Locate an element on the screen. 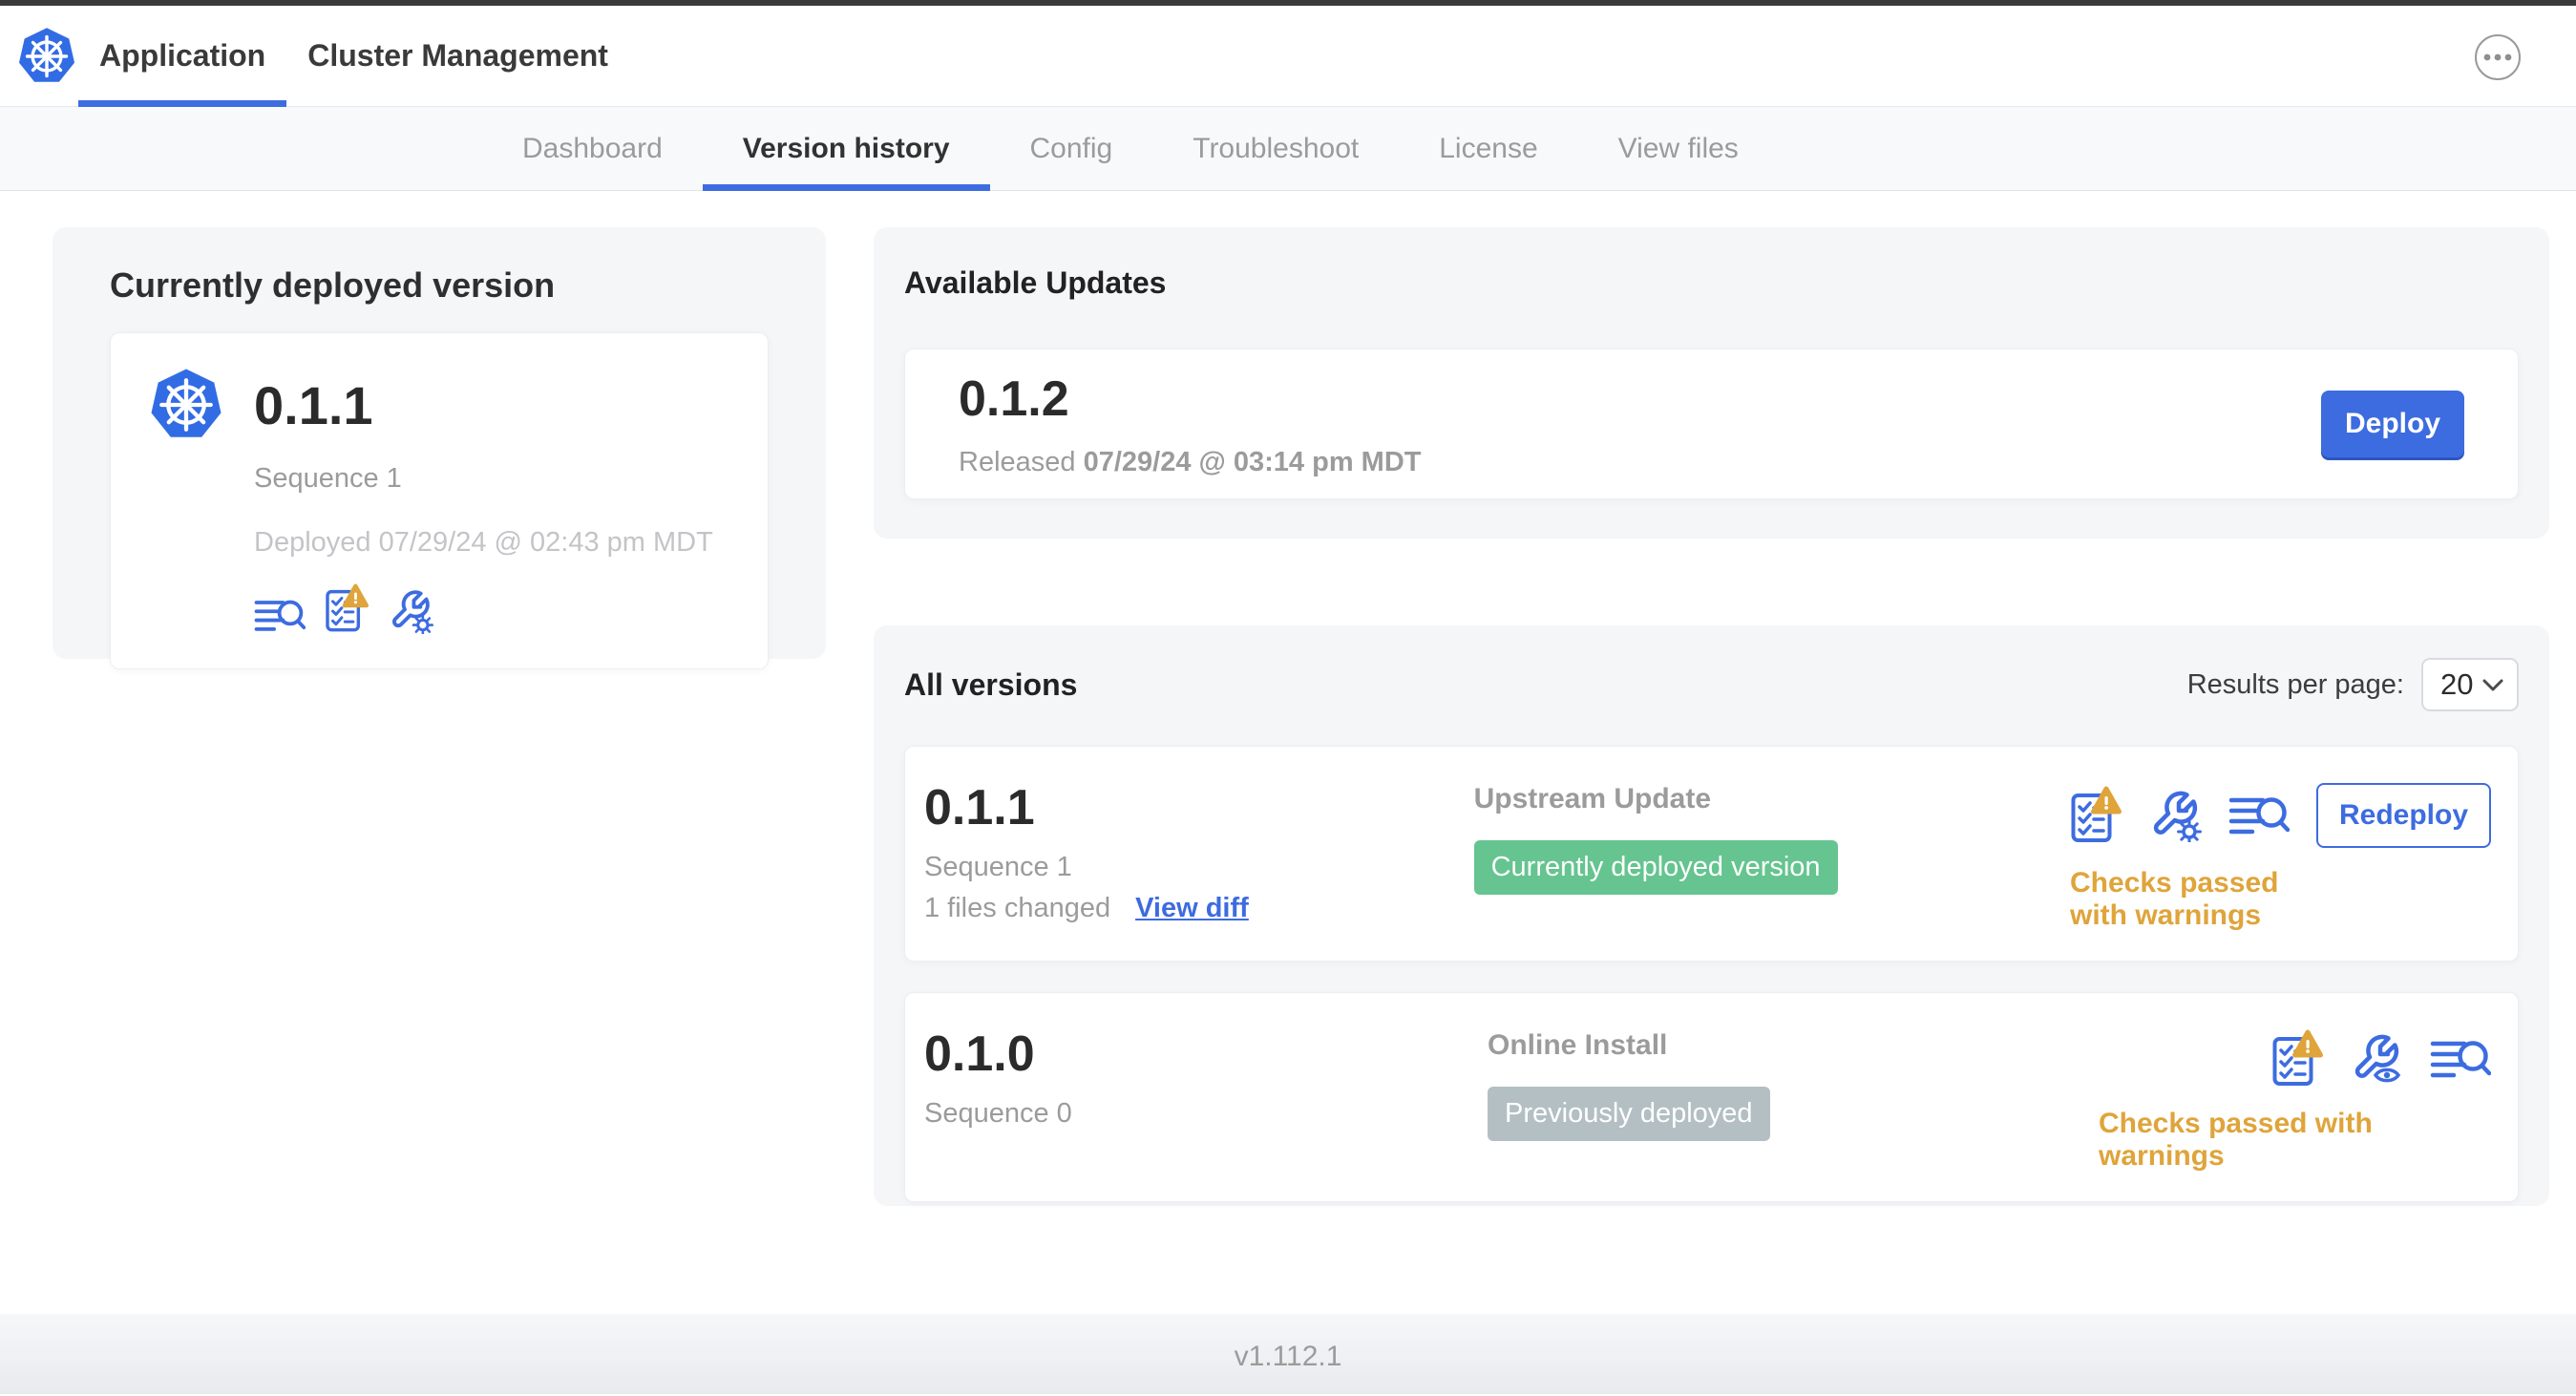  currently-deployed-title: Currently deployed version is located at coordinates (333, 285).